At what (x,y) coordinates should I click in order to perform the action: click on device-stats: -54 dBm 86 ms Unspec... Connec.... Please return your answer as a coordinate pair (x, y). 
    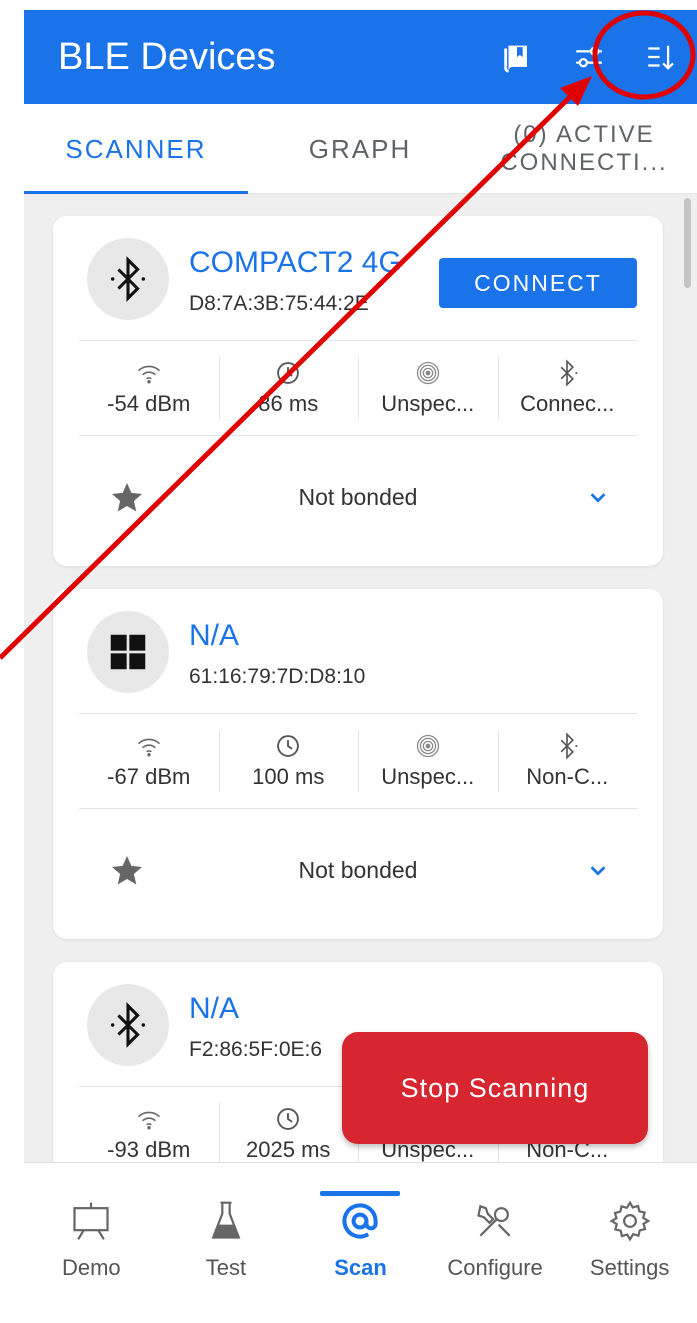
    Looking at the image, I should click on (358, 388).